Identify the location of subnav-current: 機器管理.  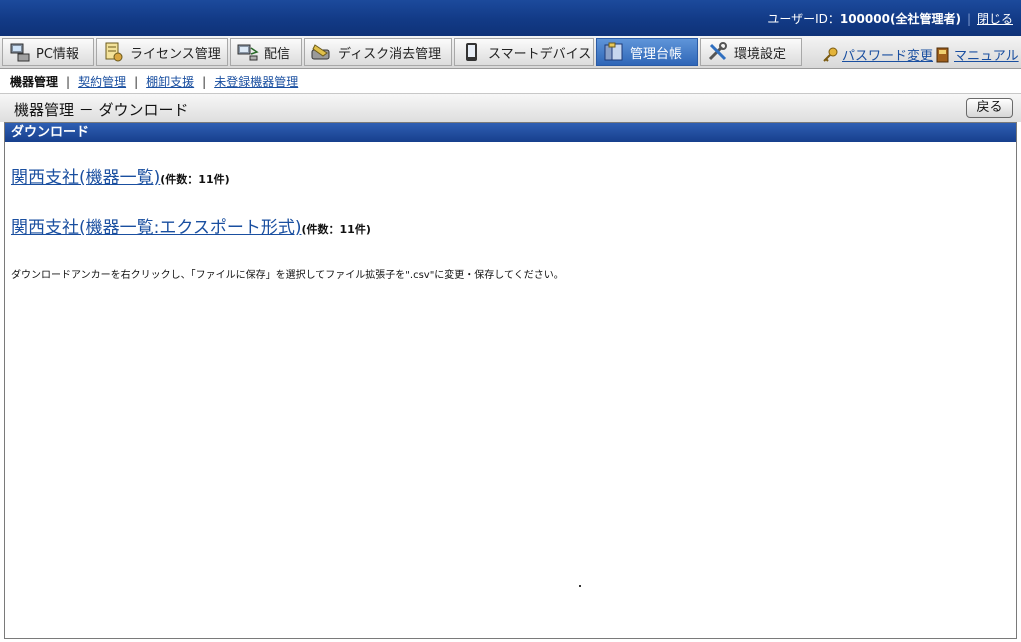
(34, 82).